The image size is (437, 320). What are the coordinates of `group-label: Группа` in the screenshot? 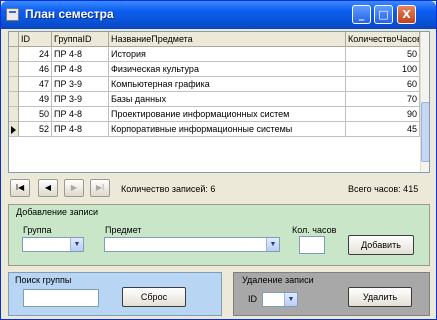 It's located at (37, 230).